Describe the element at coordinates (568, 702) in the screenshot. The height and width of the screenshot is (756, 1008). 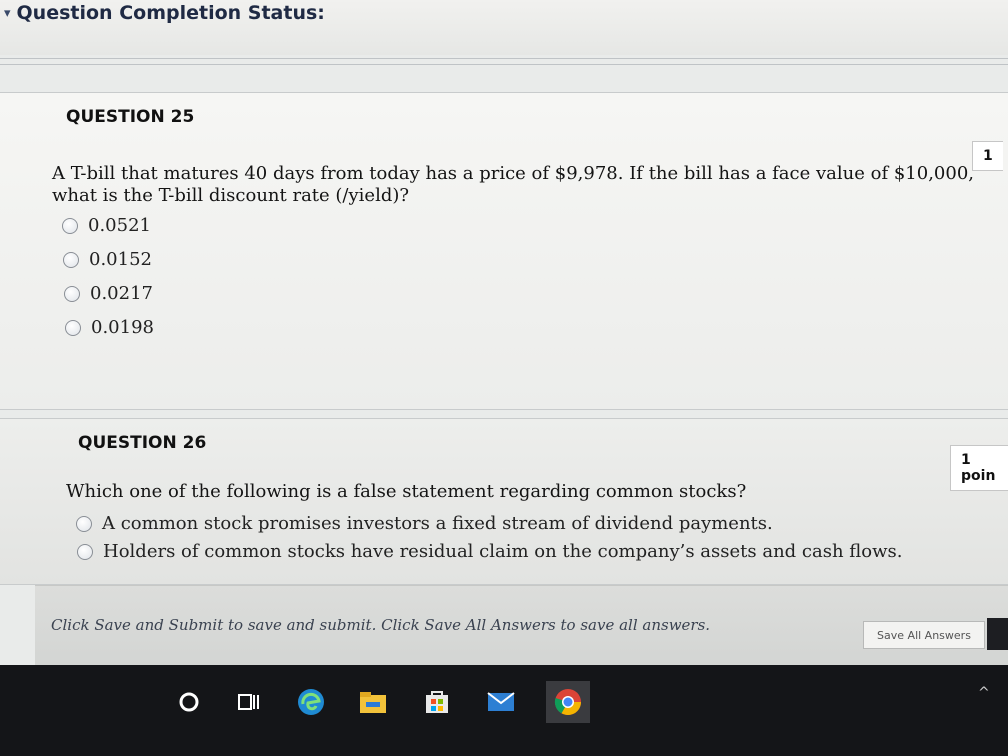
I see `chrome-icon` at that location.